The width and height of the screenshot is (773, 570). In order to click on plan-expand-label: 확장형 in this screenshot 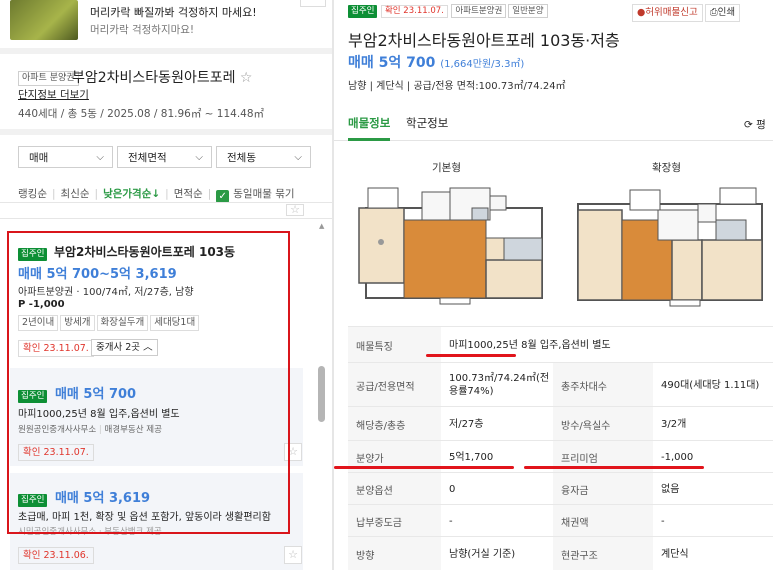, I will do `click(666, 168)`.